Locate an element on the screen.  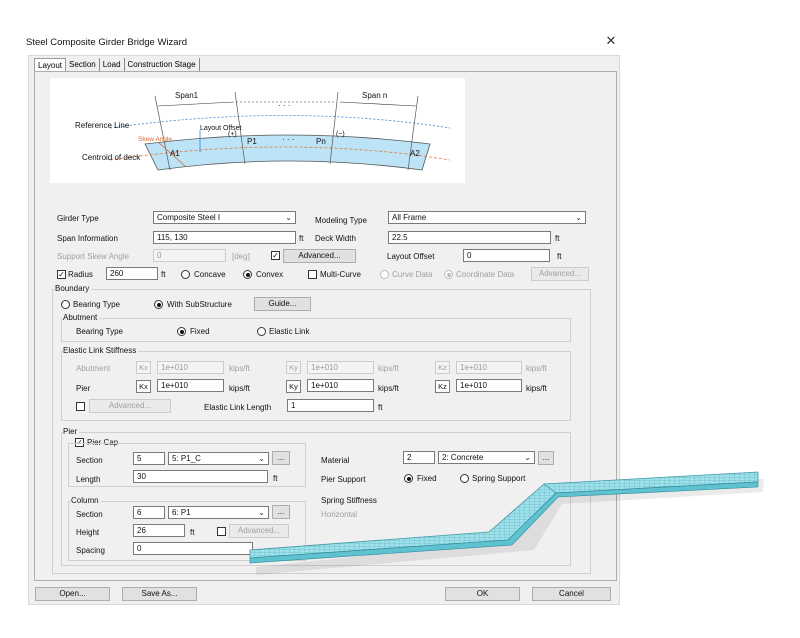
abutment-elastic-link-label: Elastic Link is located at coordinates (289, 331).